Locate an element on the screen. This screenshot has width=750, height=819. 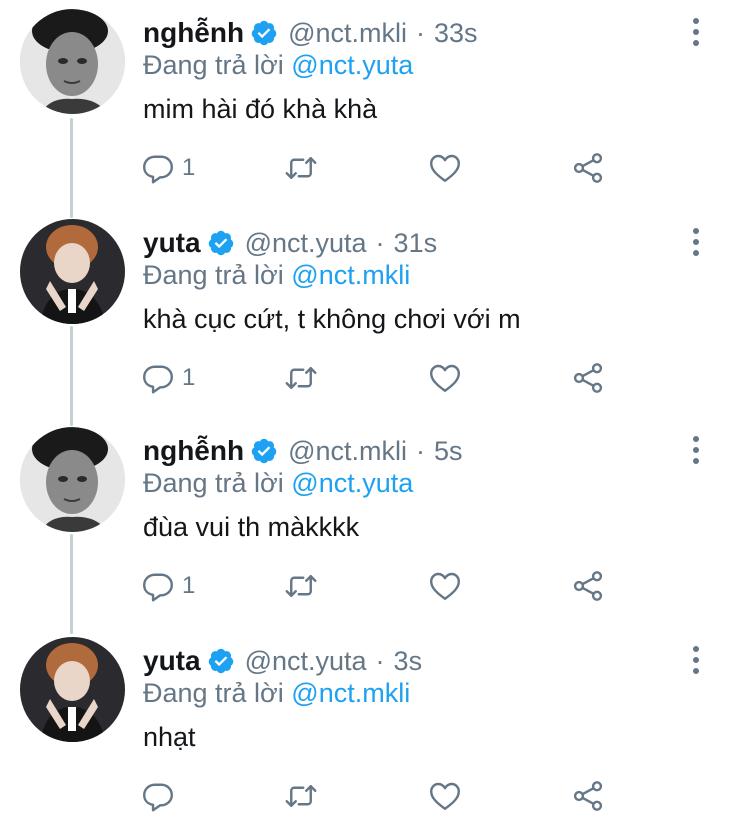
tweet-header: nghễnh @nct.mkli · 33s is located at coordinates (310, 33).